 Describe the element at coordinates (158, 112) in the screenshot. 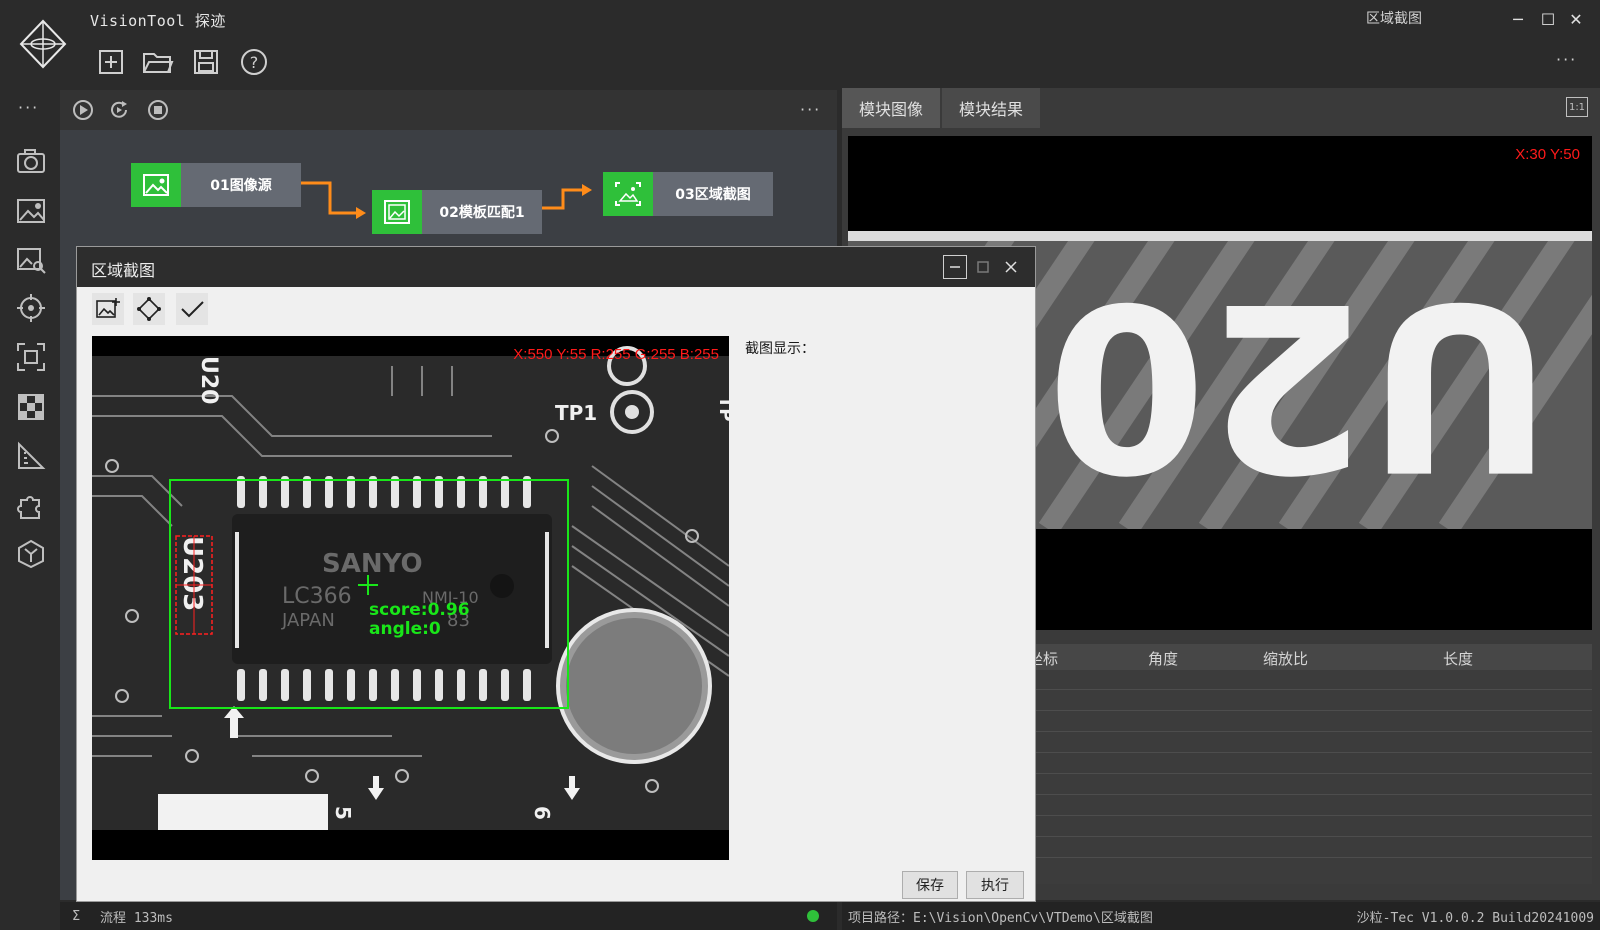

I see `stop-icon` at that location.